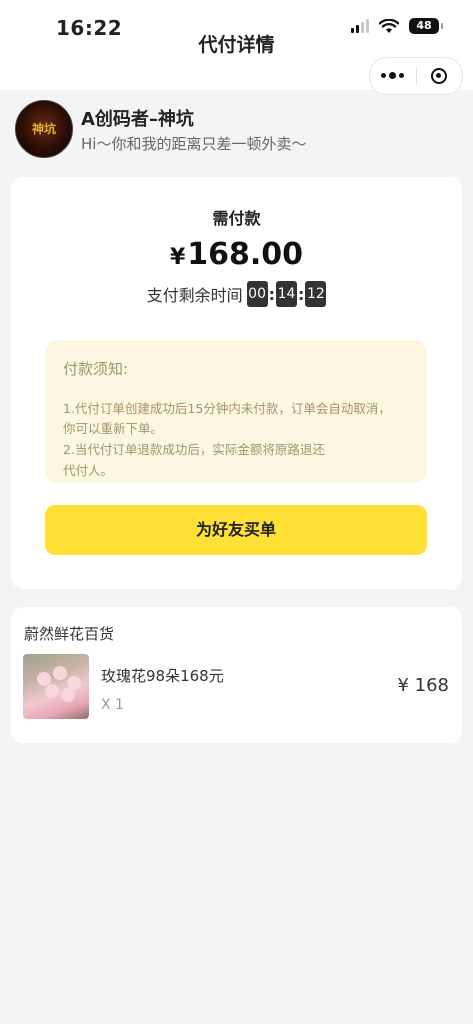  What do you see at coordinates (137, 119) in the screenshot?
I see `profile-name: A创码者–神坑` at bounding box center [137, 119].